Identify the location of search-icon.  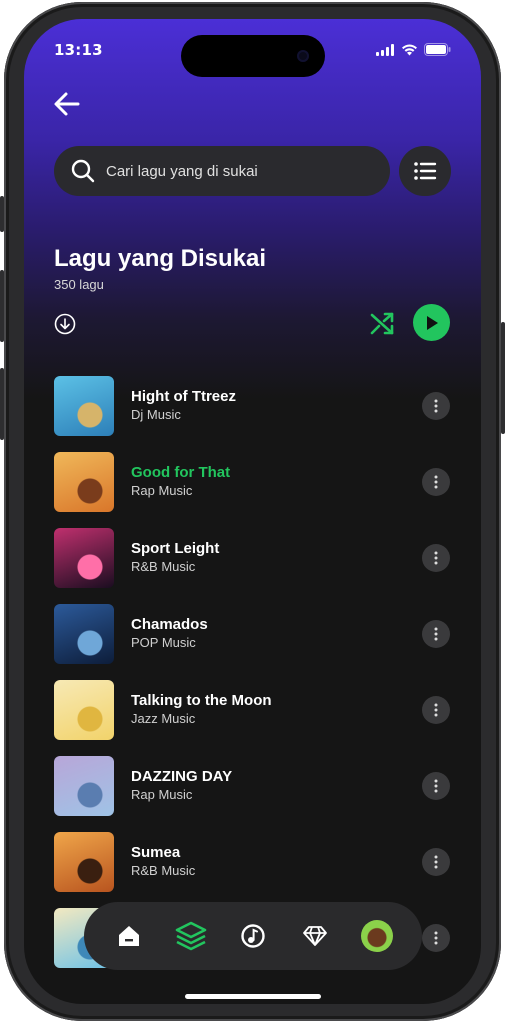
(83, 171).